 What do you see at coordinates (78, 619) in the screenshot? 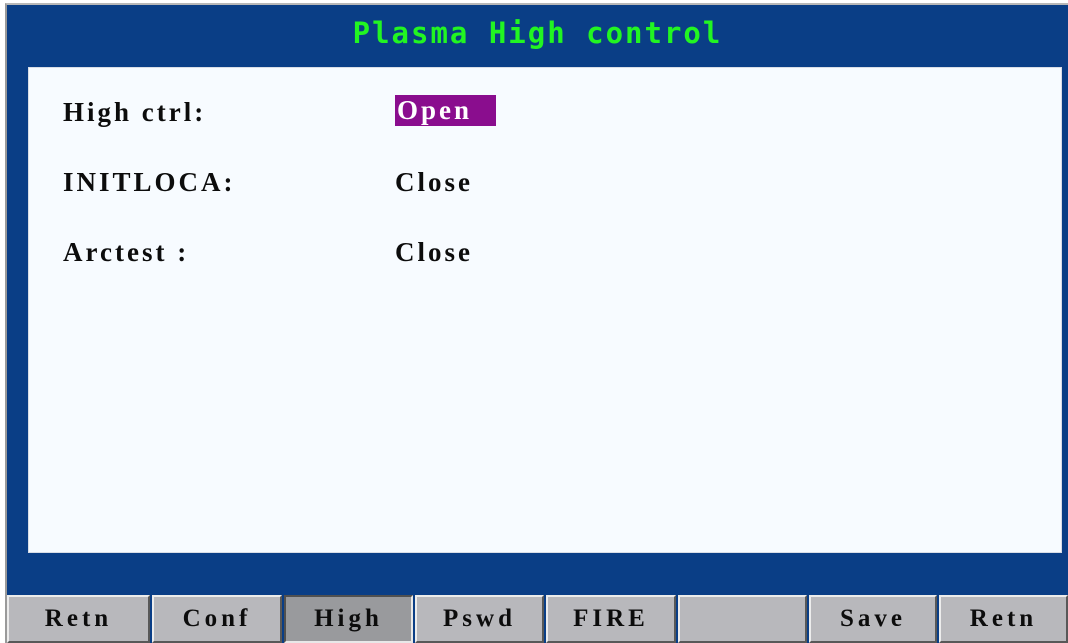
I see `softkey-retn: Retn` at bounding box center [78, 619].